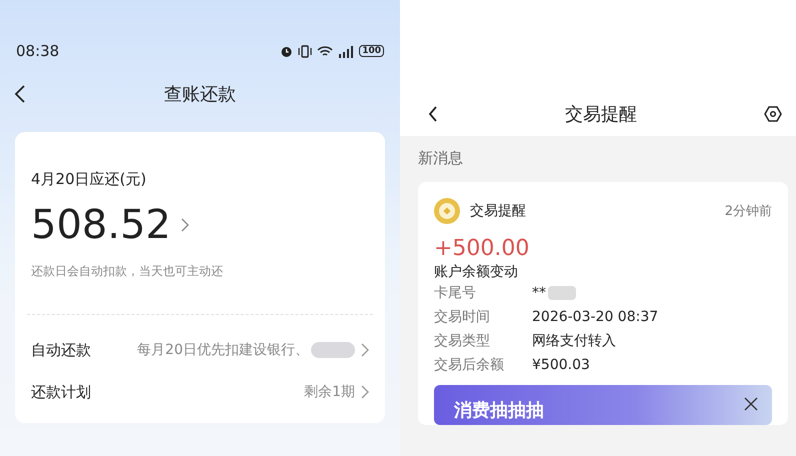  Describe the element at coordinates (561, 365) in the screenshot. I see `detail-value: ¥500.03` at that location.